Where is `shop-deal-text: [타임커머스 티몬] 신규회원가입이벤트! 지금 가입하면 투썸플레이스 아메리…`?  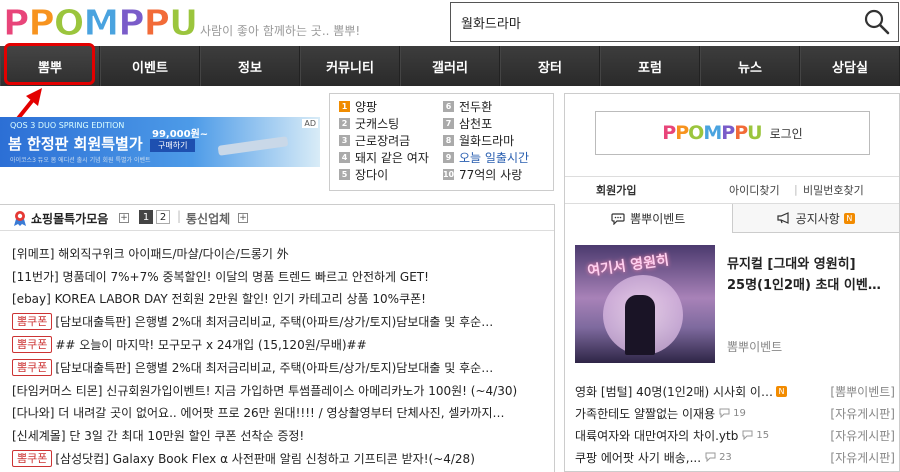
shop-deal-text: [타임커머스 티몬] 신규회원가입이벤트! 지금 가입하면 투썸플레이스 아메리… is located at coordinates (265, 390).